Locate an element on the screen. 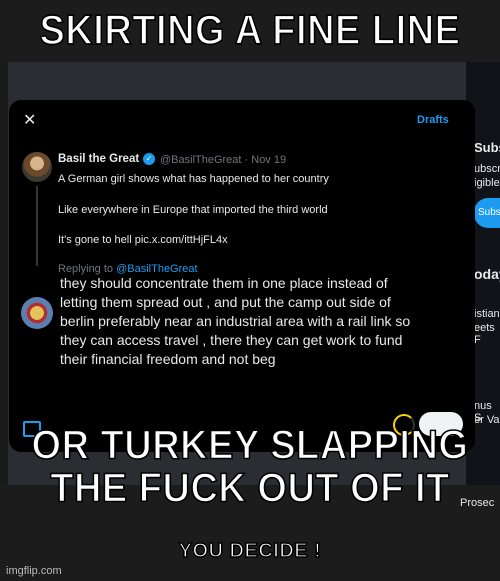  sidebar-subscribe-heading: Subs is located at coordinates (487, 147).